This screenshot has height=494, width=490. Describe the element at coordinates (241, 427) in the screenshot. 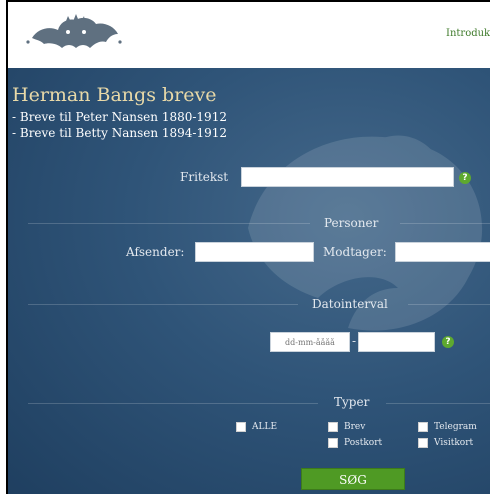

I see `checkbox-alle` at that location.